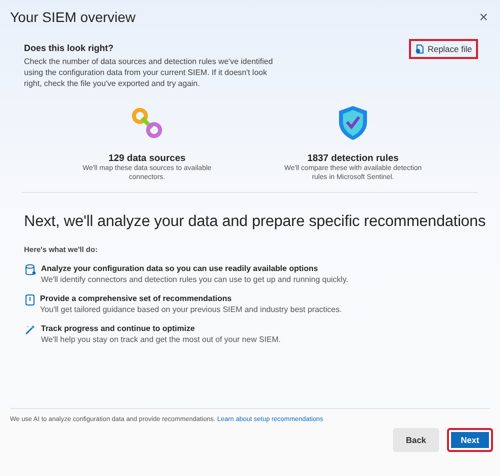 The image size is (500, 476). I want to click on step-title: Track progress and continue to optimize, so click(118, 328).